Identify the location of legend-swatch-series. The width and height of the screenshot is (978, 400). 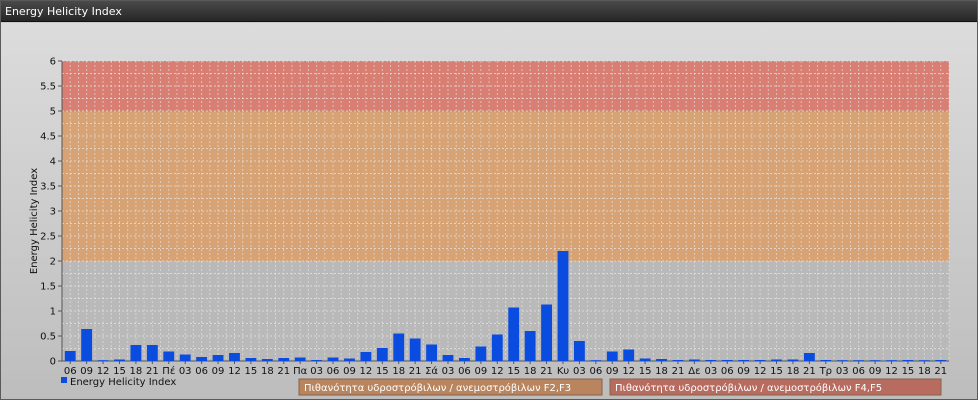
(64, 380).